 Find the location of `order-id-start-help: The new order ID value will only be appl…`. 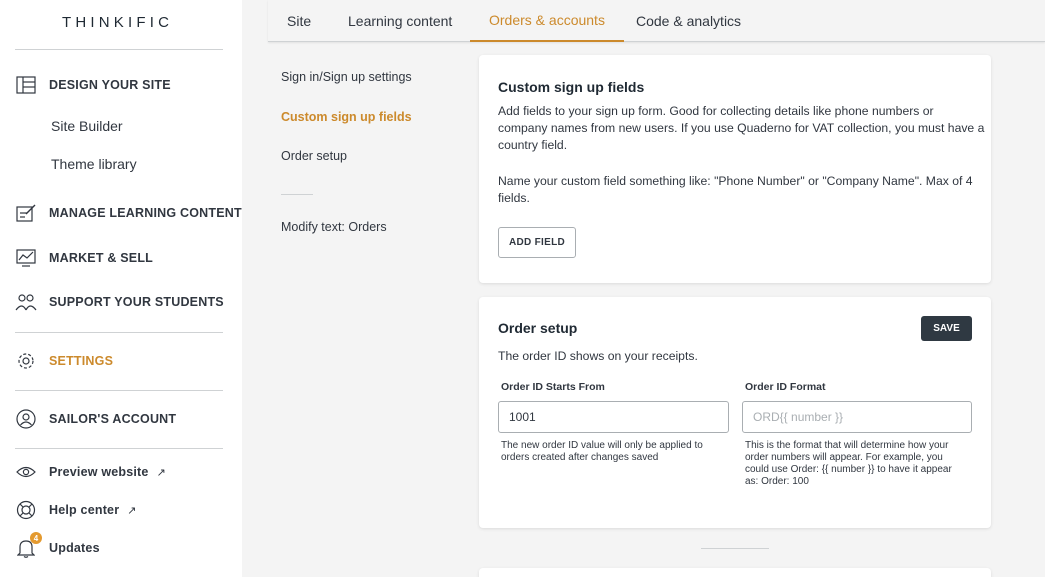

order-id-start-help: The new order ID value will only be appl… is located at coordinates (602, 451).